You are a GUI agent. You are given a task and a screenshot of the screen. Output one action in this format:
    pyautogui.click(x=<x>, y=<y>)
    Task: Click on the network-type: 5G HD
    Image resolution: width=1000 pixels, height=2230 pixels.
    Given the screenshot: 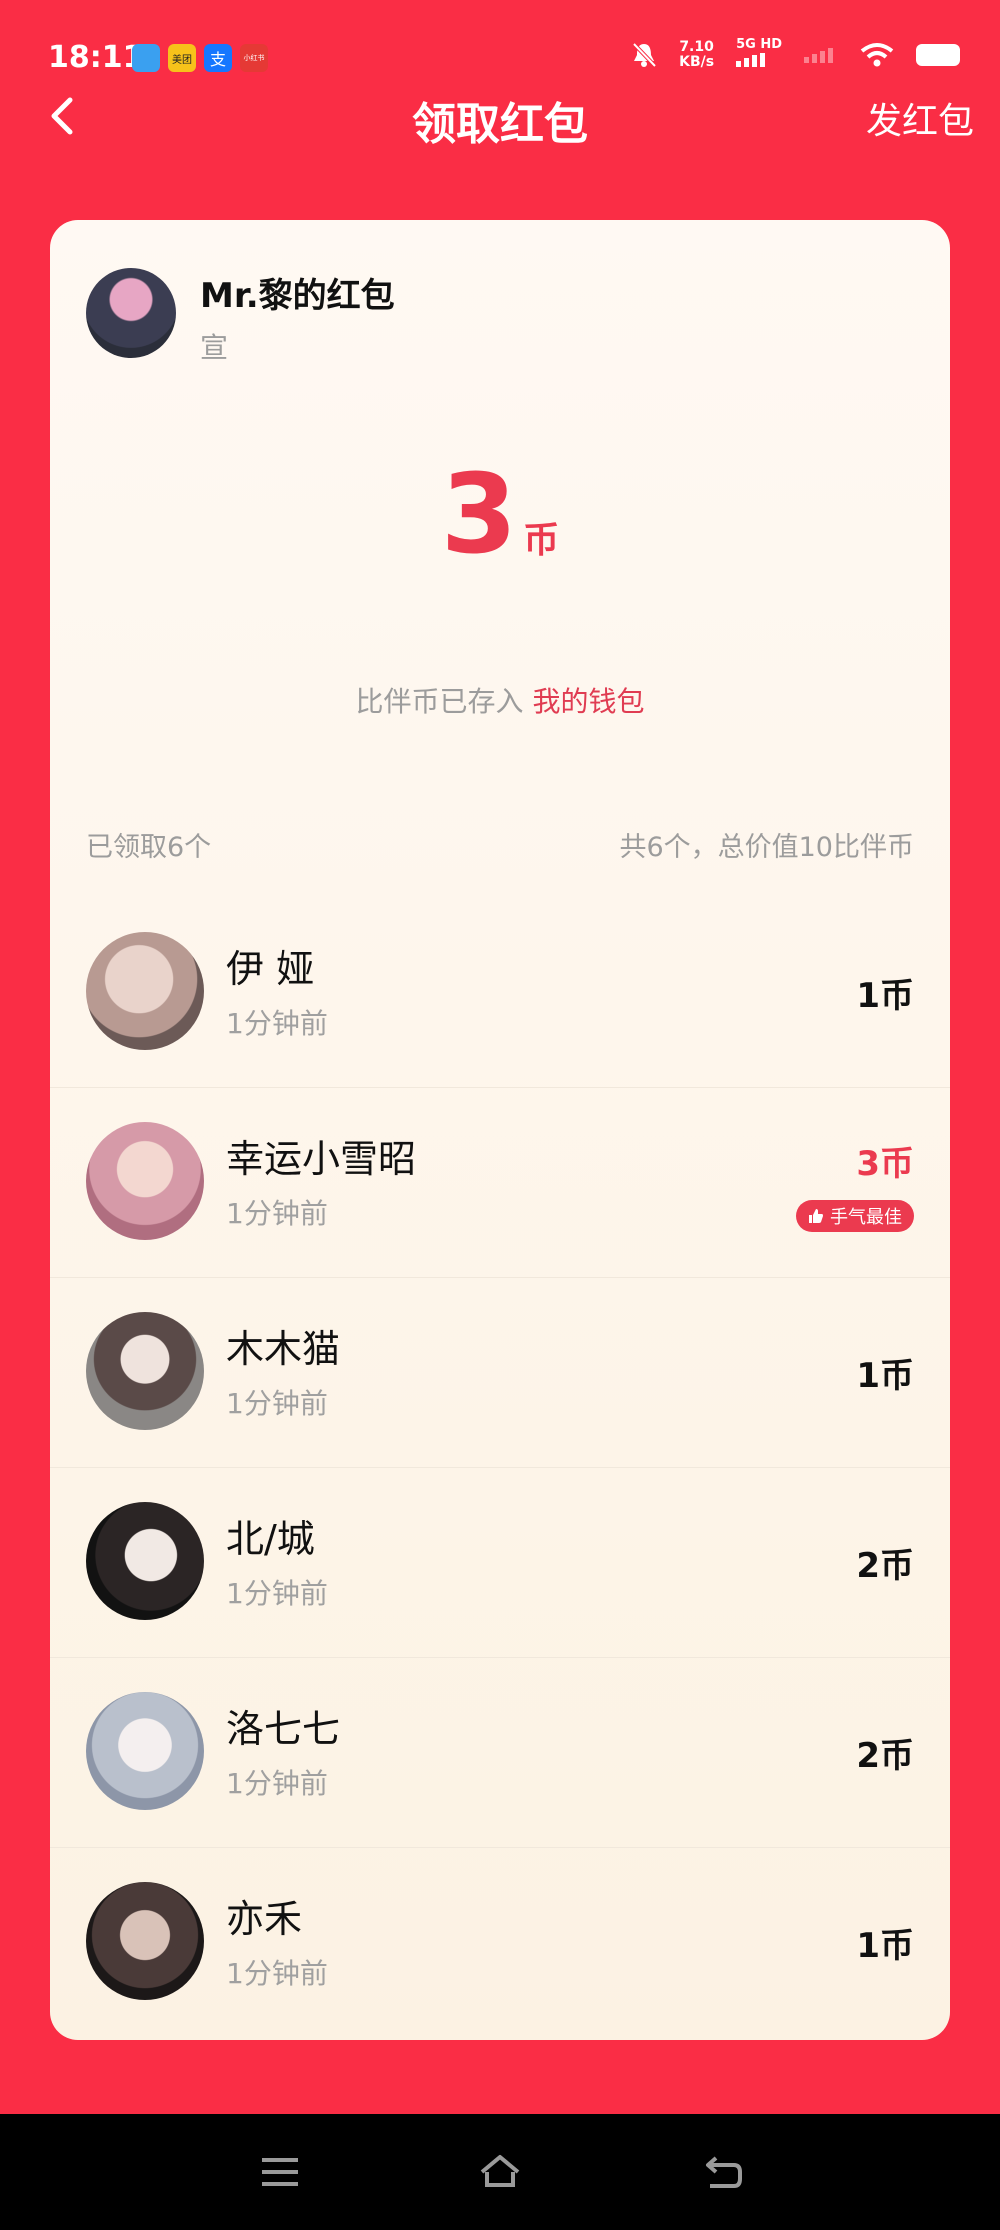 What is the action you would take?
    pyautogui.click(x=759, y=44)
    